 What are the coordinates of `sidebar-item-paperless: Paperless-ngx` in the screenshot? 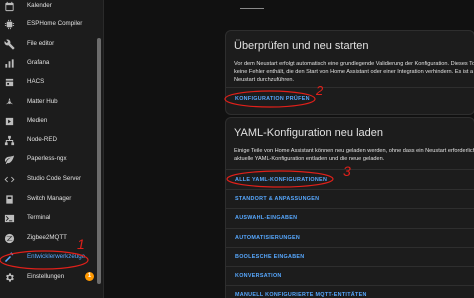 It's located at (51, 160).